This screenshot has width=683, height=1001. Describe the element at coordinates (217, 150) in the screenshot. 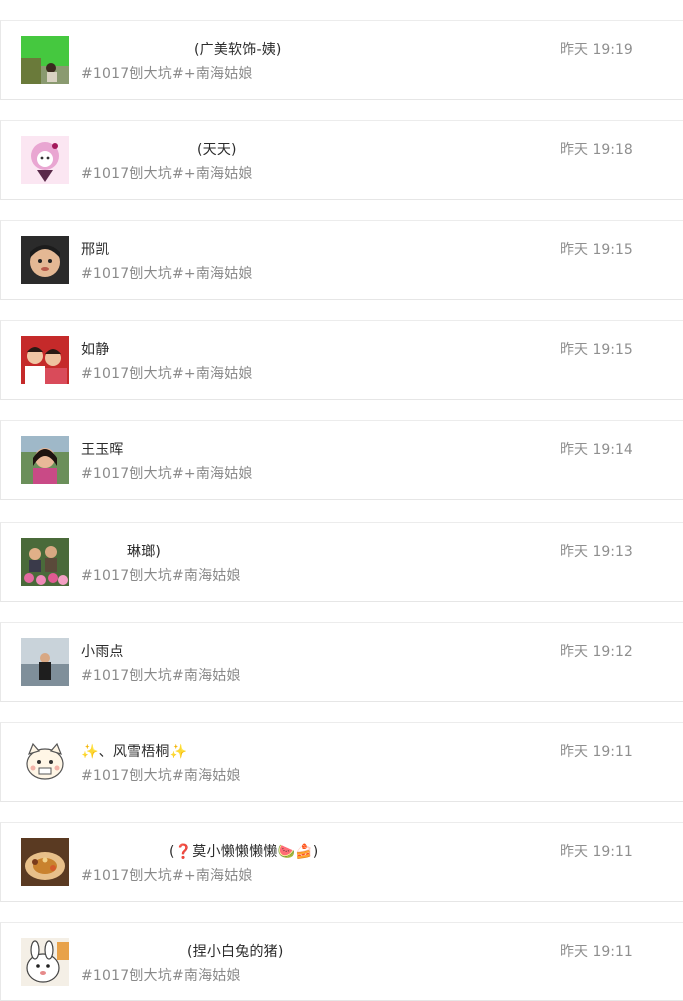

I see `sender-name: (天天)` at that location.